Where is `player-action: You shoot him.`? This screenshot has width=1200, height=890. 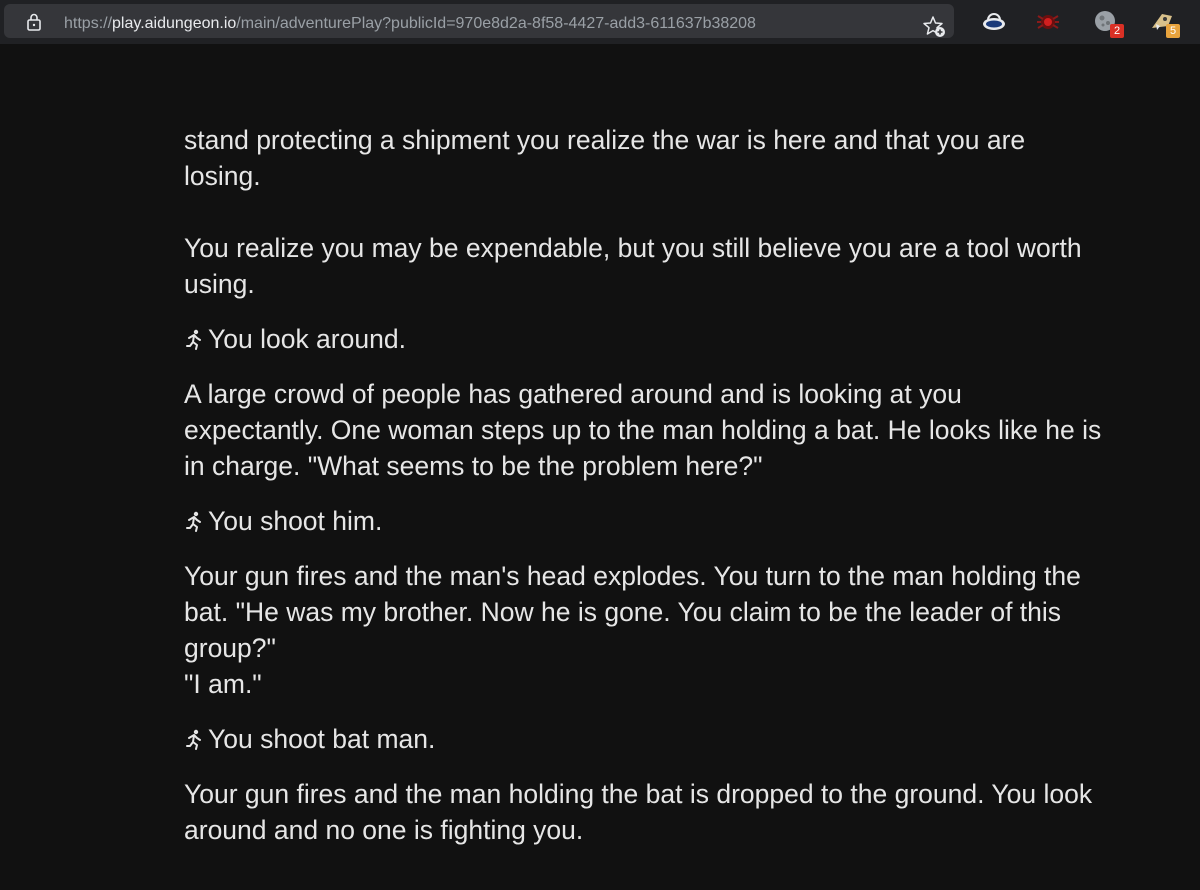
player-action: You shoot him. is located at coordinates (674, 521).